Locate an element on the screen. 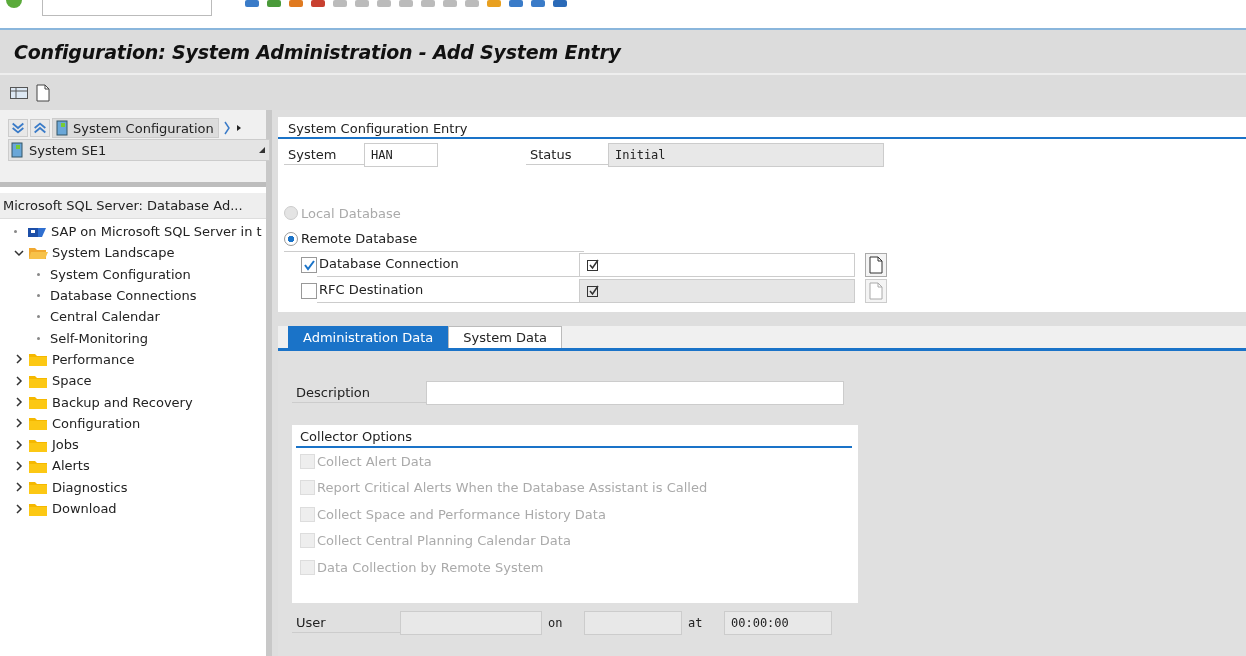  checkbox-label: Report Critical Alerts When the Database Assistant is Called is located at coordinates (512, 488).